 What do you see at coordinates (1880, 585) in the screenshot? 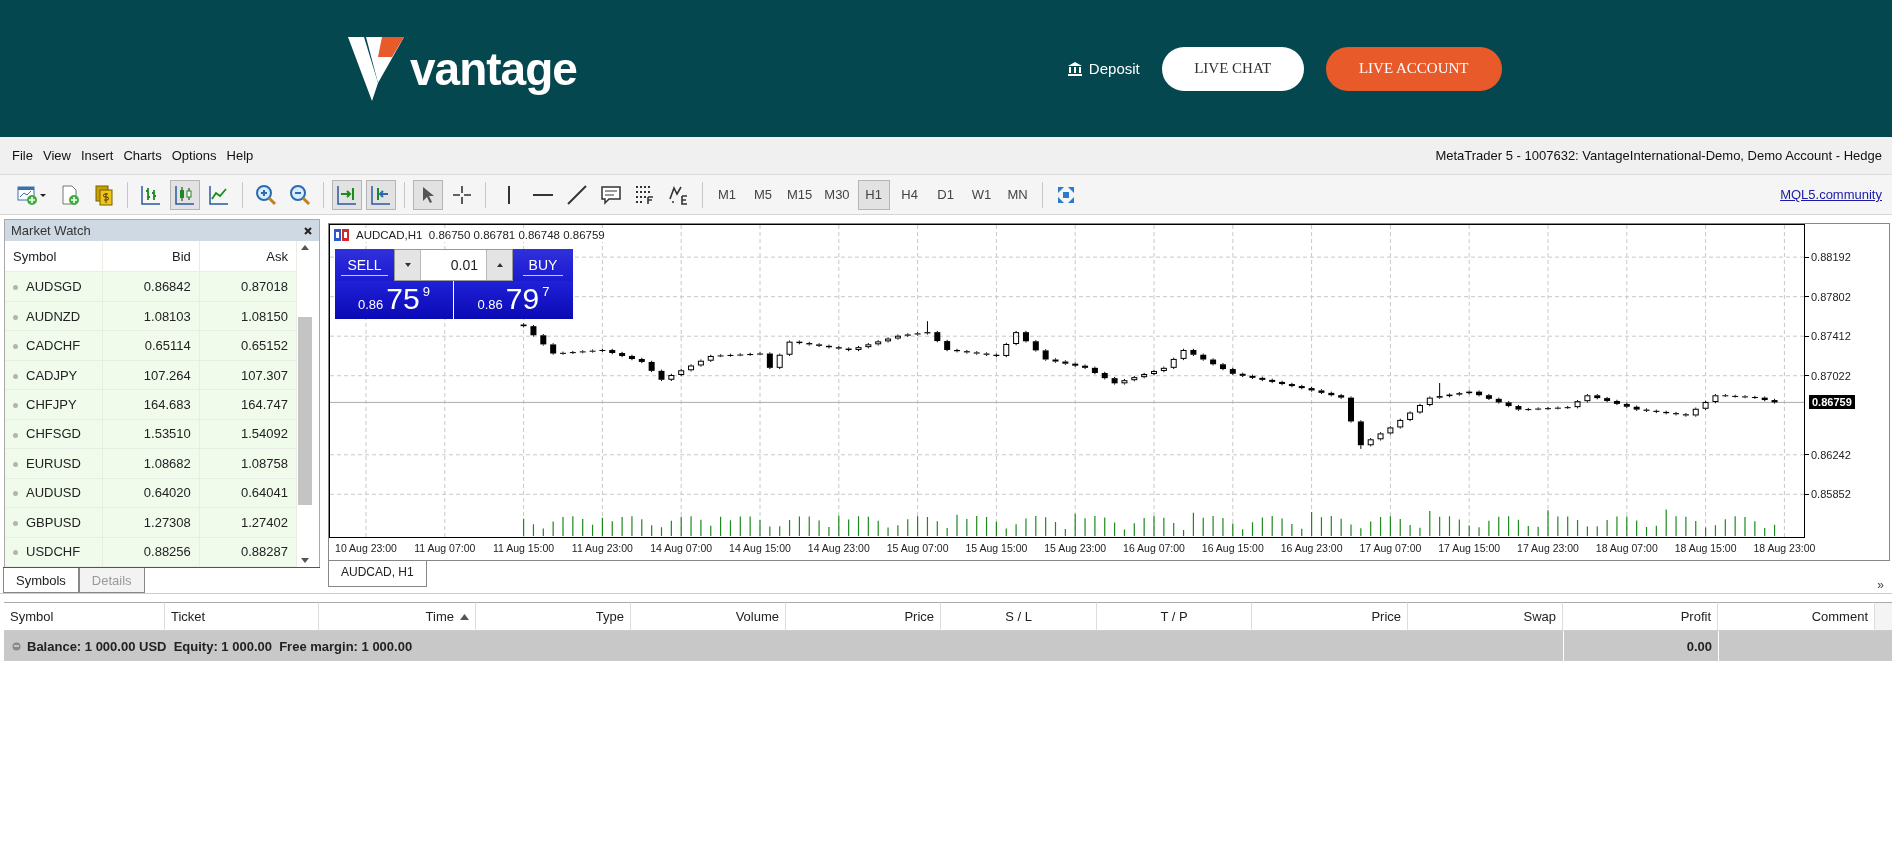
I see `expand-chevrons: »` at bounding box center [1880, 585].